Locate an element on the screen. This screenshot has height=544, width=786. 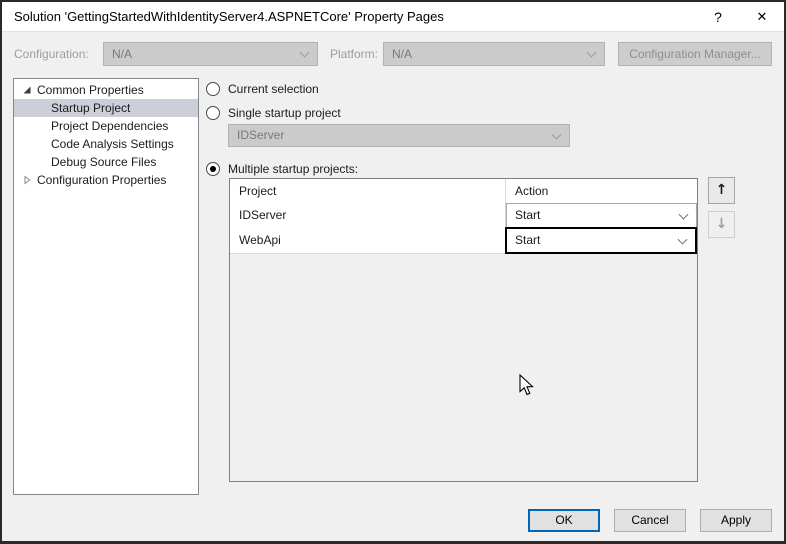
platform-label: Platform: is located at coordinates (354, 54).